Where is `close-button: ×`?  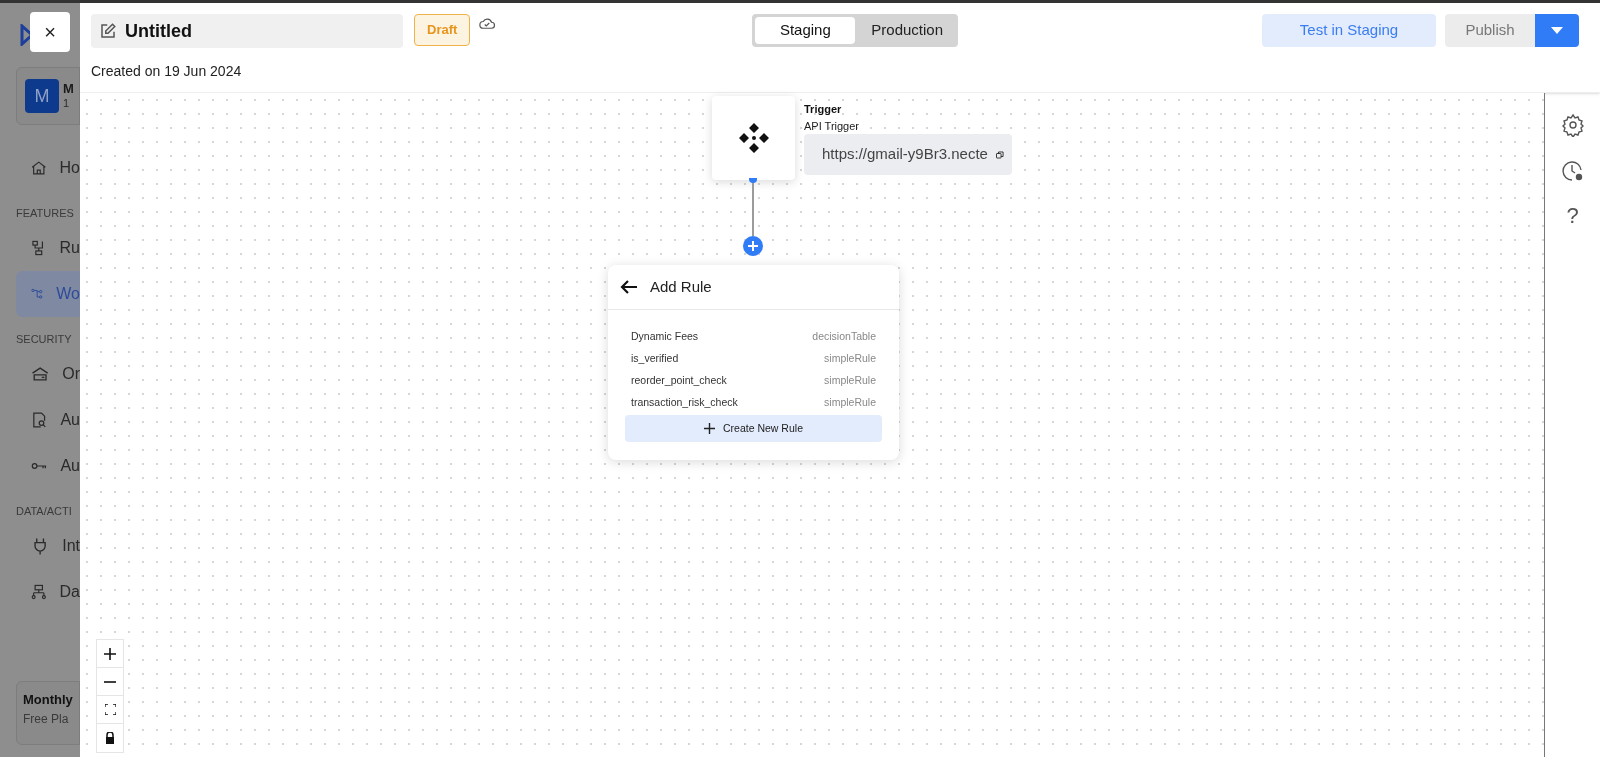 close-button: × is located at coordinates (50, 32).